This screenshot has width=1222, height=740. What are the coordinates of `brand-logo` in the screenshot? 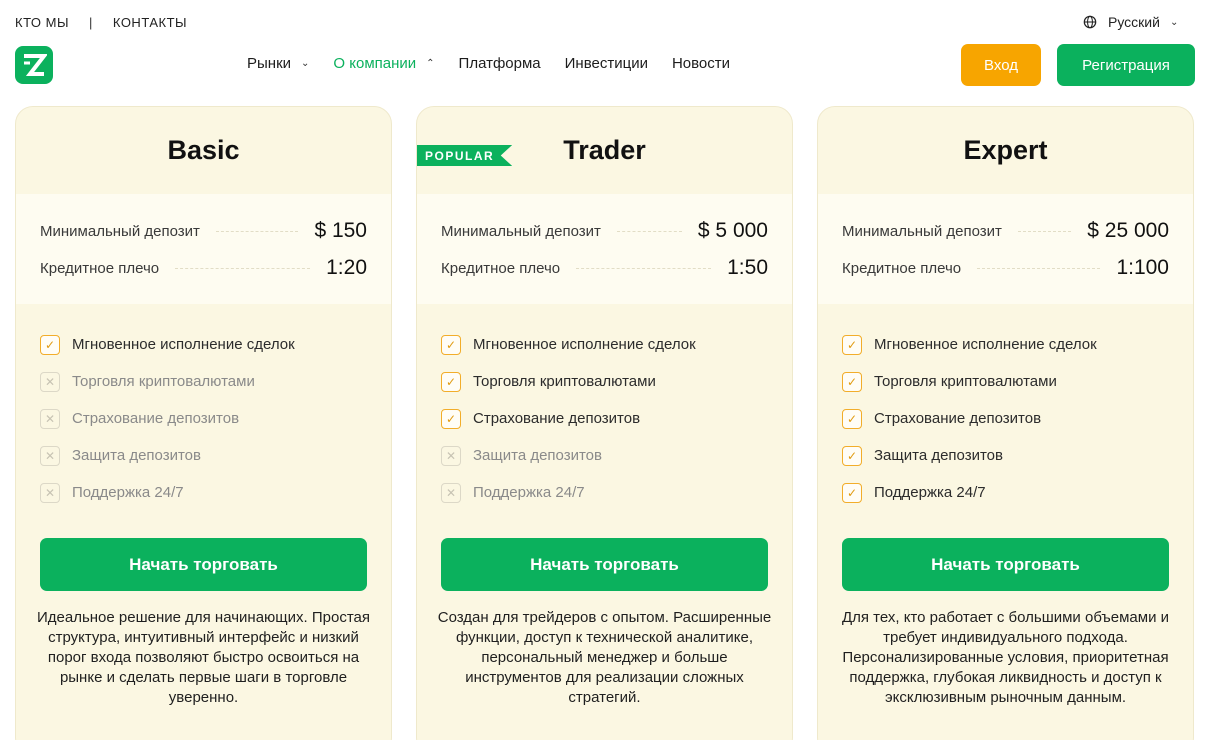 It's located at (34, 65).